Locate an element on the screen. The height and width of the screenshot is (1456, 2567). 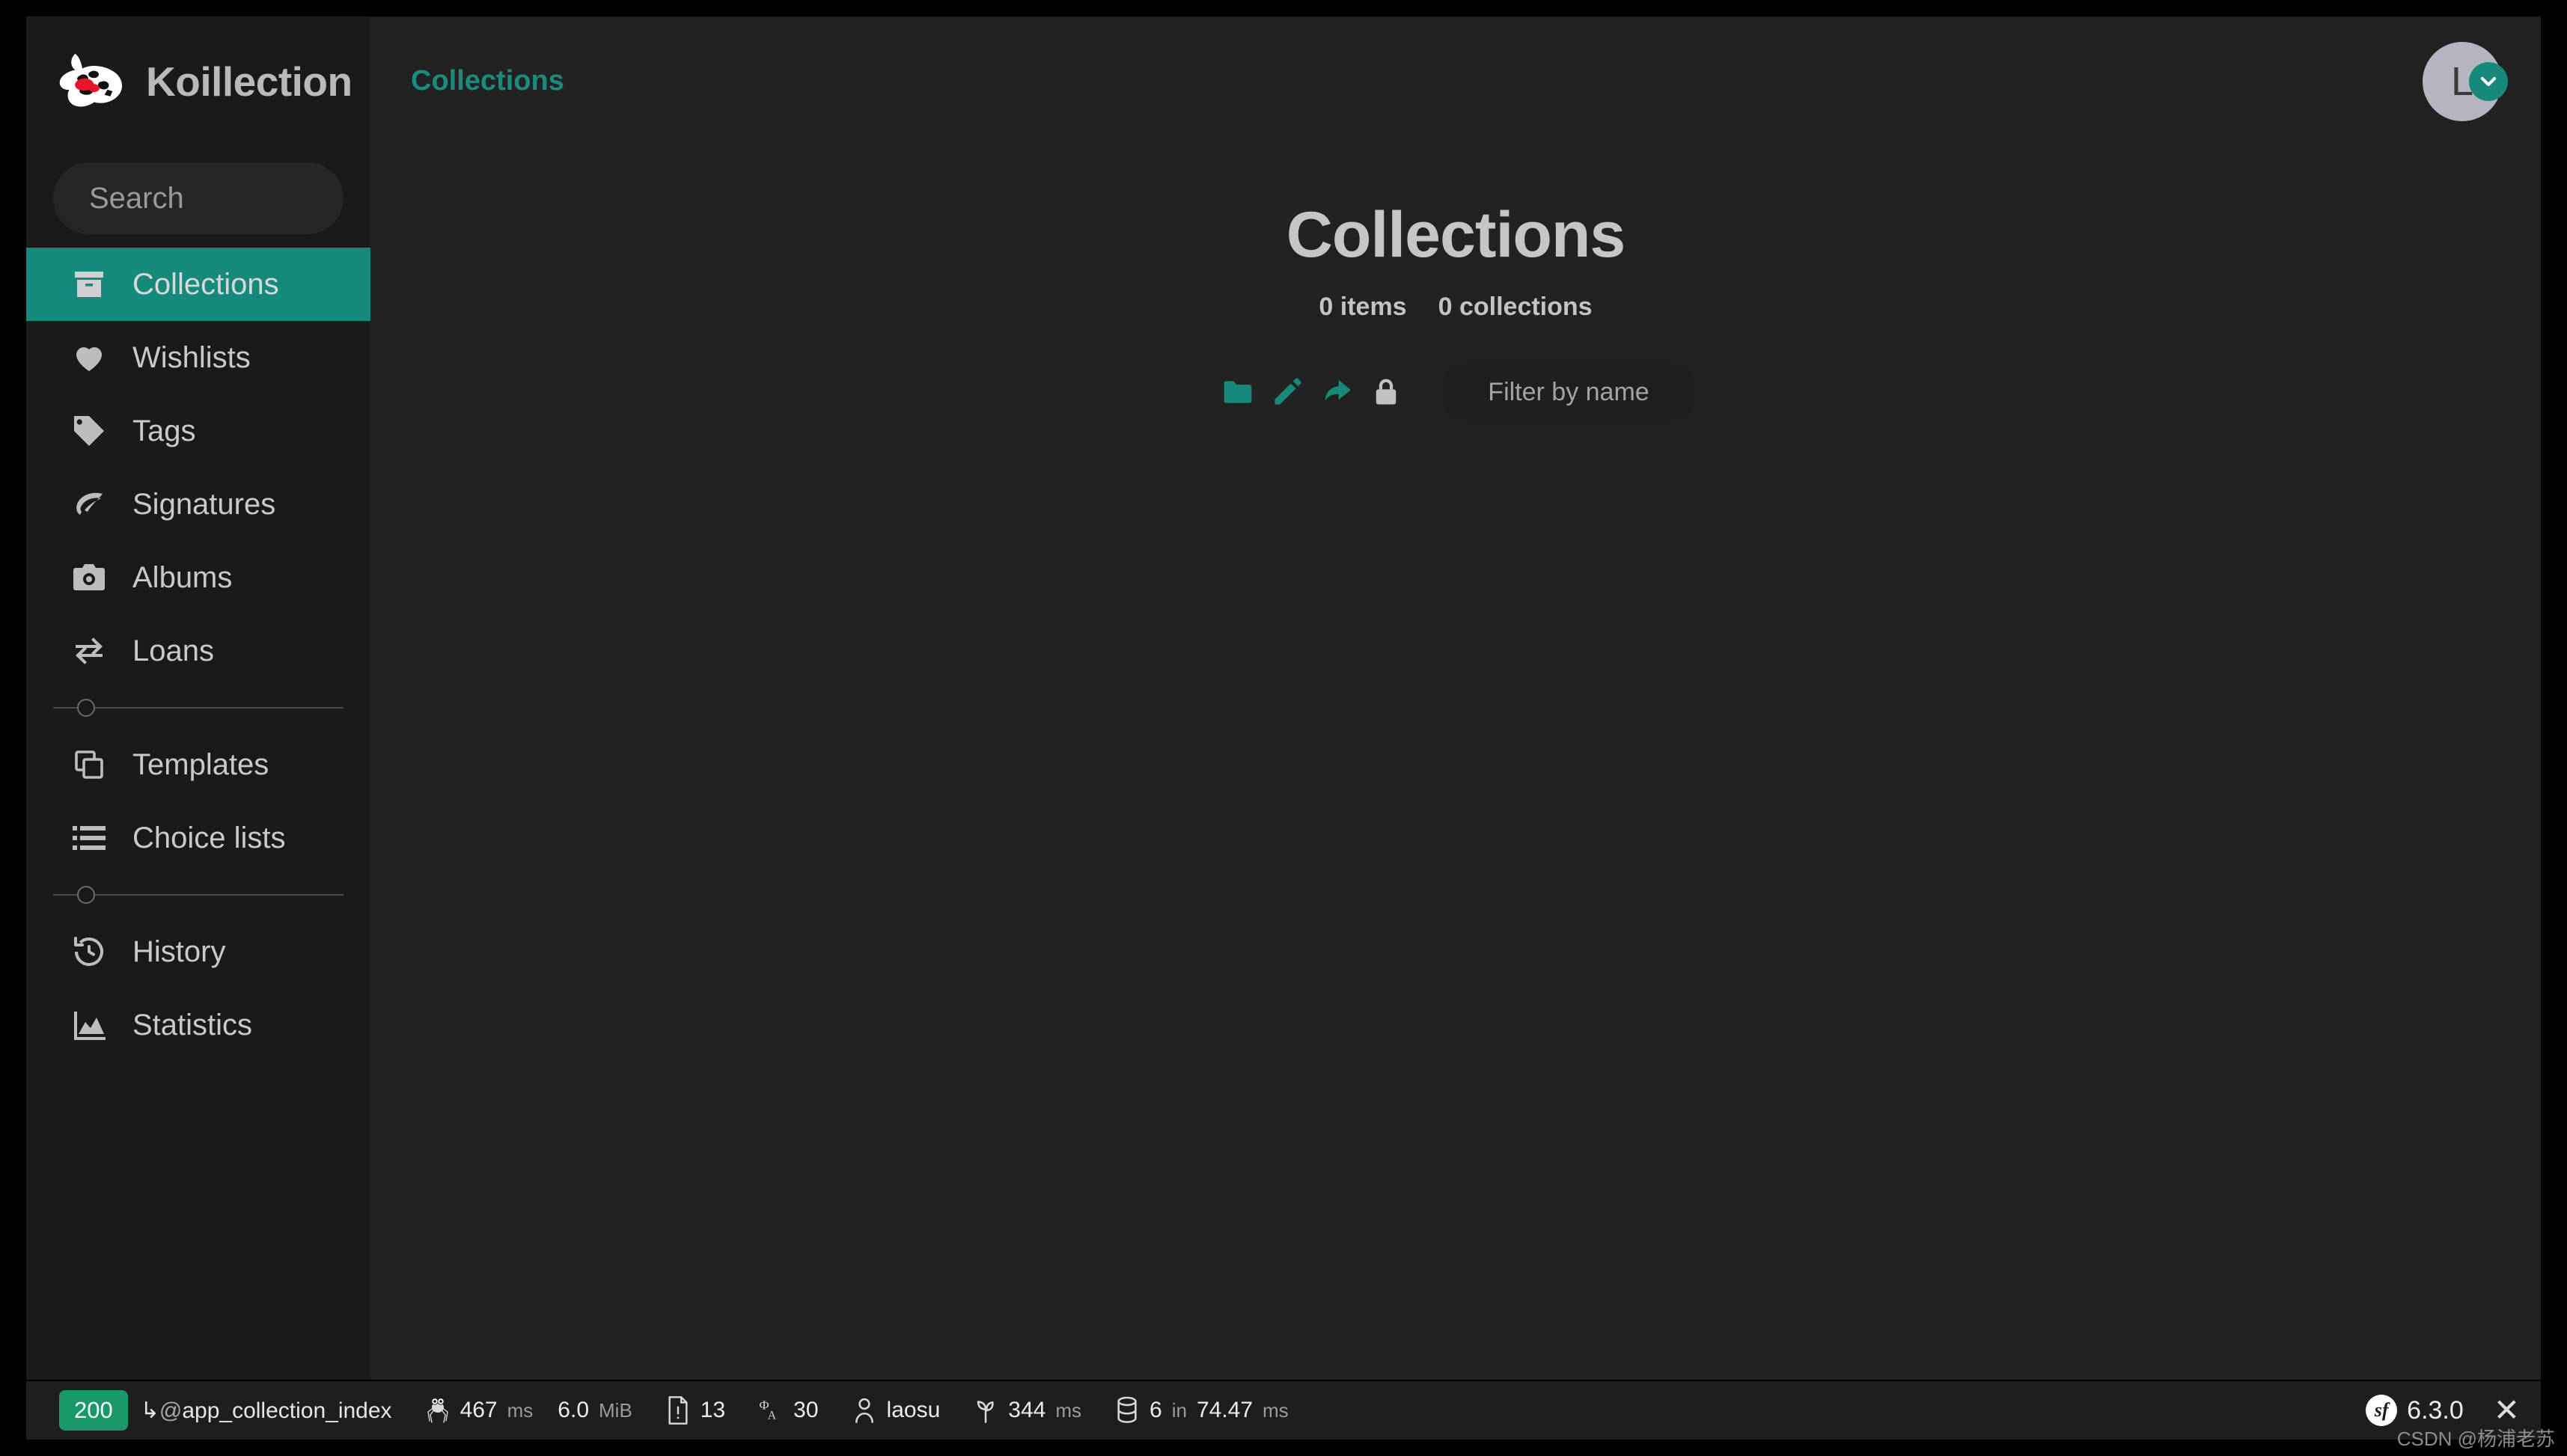
sidebar-item-albums: Albums is located at coordinates (198, 577).